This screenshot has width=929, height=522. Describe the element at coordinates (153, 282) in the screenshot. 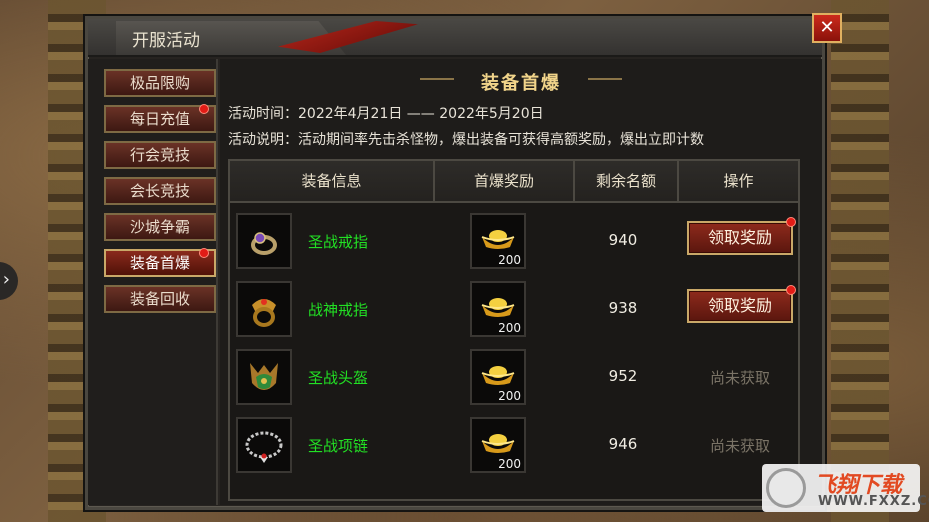

I see `sidebar: 极品限购 每日充值 行会竞技 会长竞技 沙城争霸 装备首爆 装备回收` at that location.